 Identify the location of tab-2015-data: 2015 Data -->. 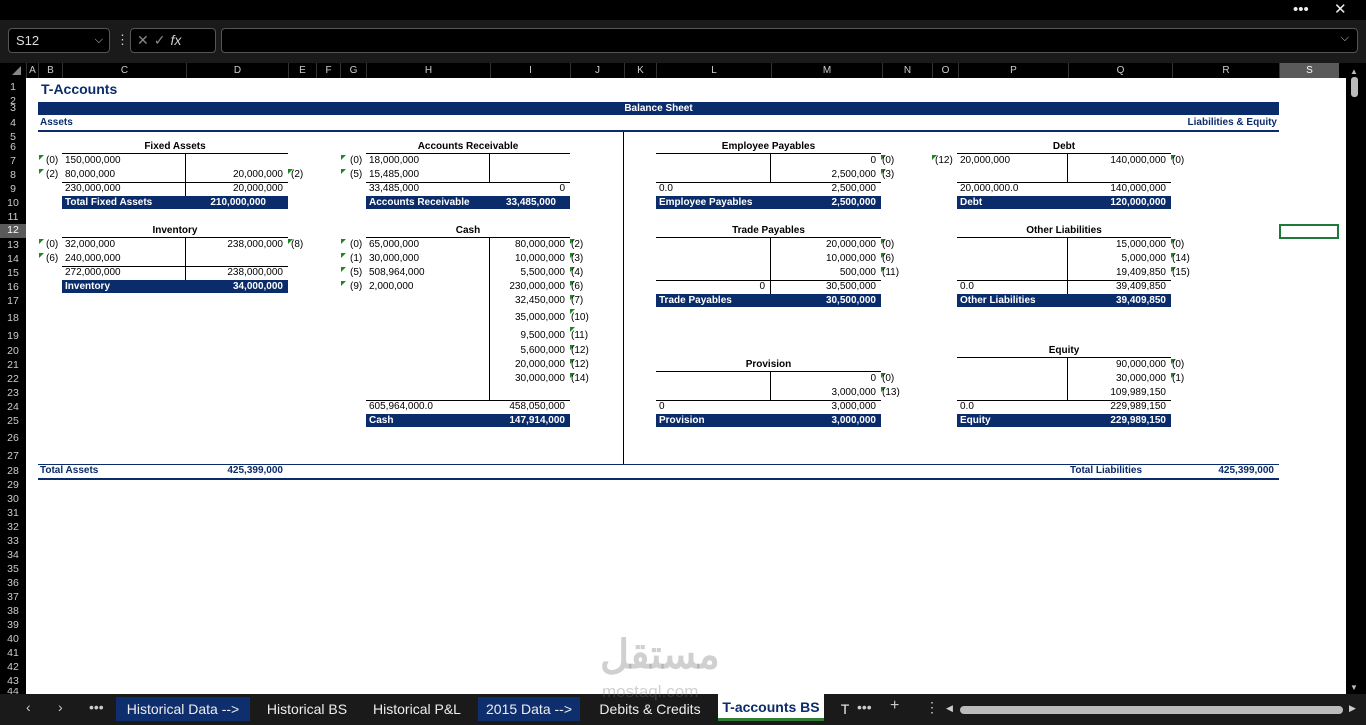
(529, 709).